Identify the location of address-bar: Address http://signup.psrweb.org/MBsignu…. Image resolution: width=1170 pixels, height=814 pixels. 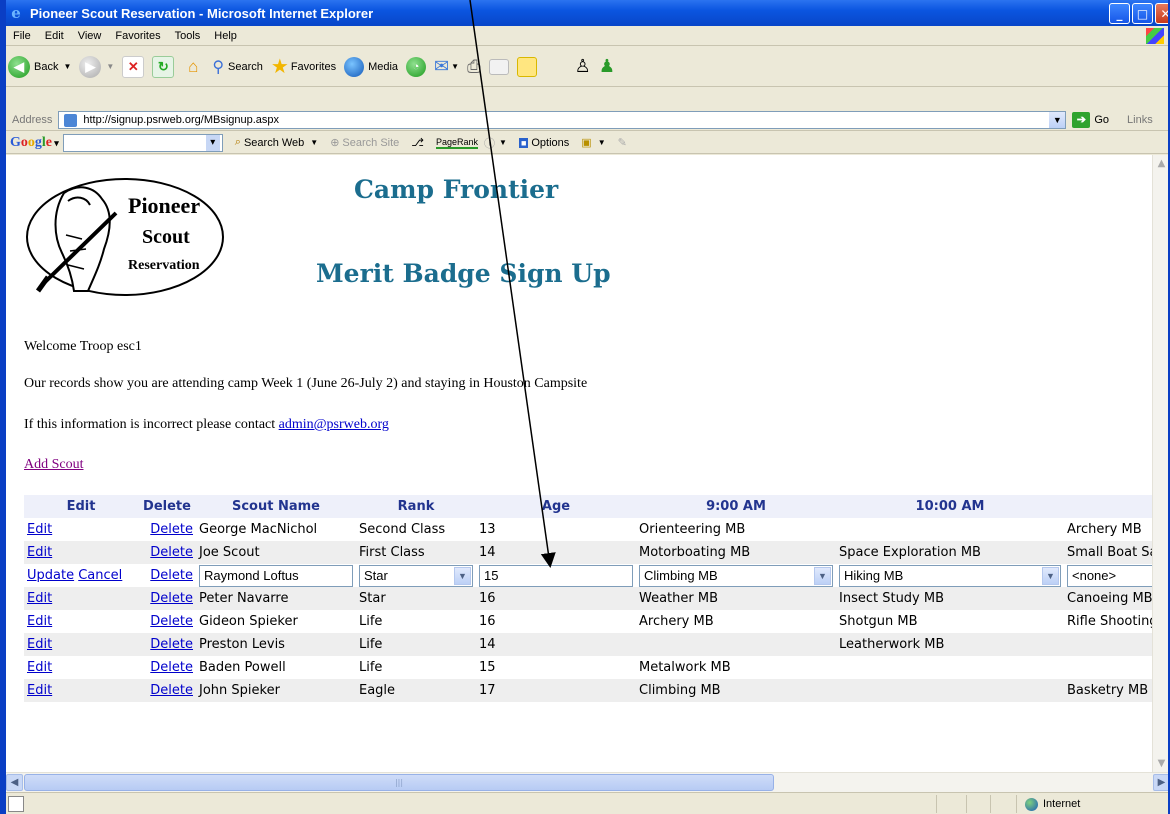
(587, 120).